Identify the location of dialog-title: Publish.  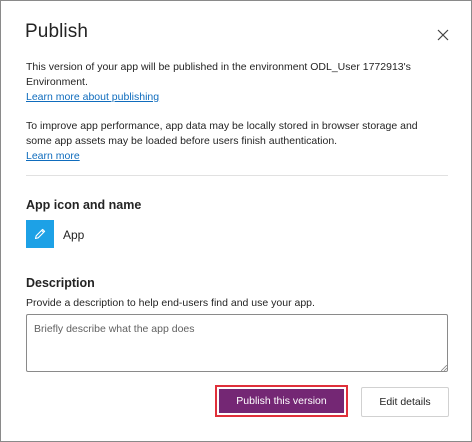
(57, 31).